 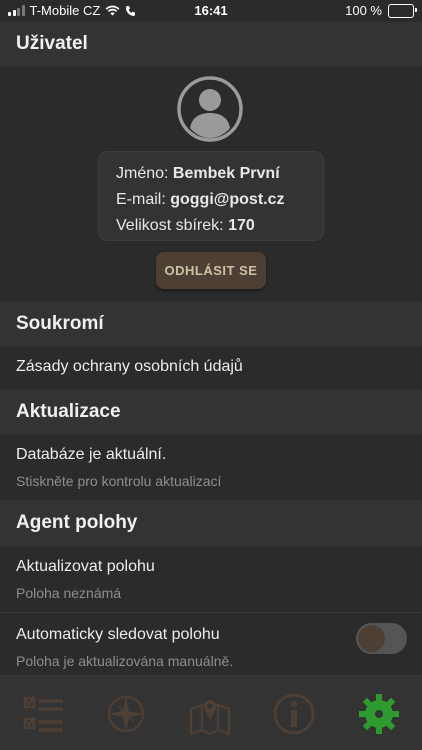 What do you see at coordinates (44, 714) in the screenshot?
I see `list-icon` at bounding box center [44, 714].